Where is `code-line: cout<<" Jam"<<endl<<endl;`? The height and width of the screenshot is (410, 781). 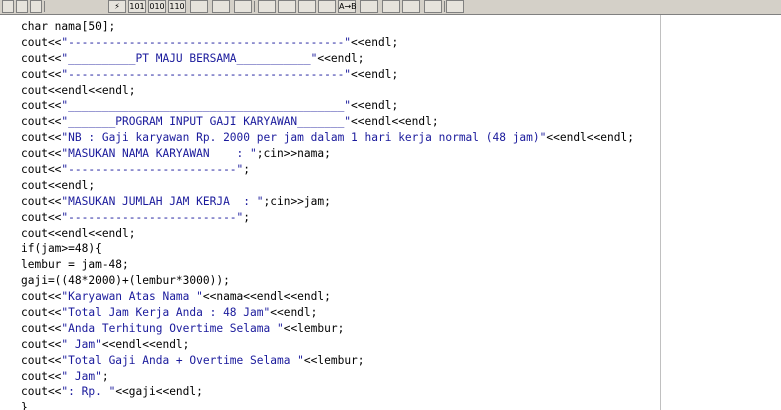
code-line: cout<<" Jam"<<endl<<endl; is located at coordinates (327, 345).